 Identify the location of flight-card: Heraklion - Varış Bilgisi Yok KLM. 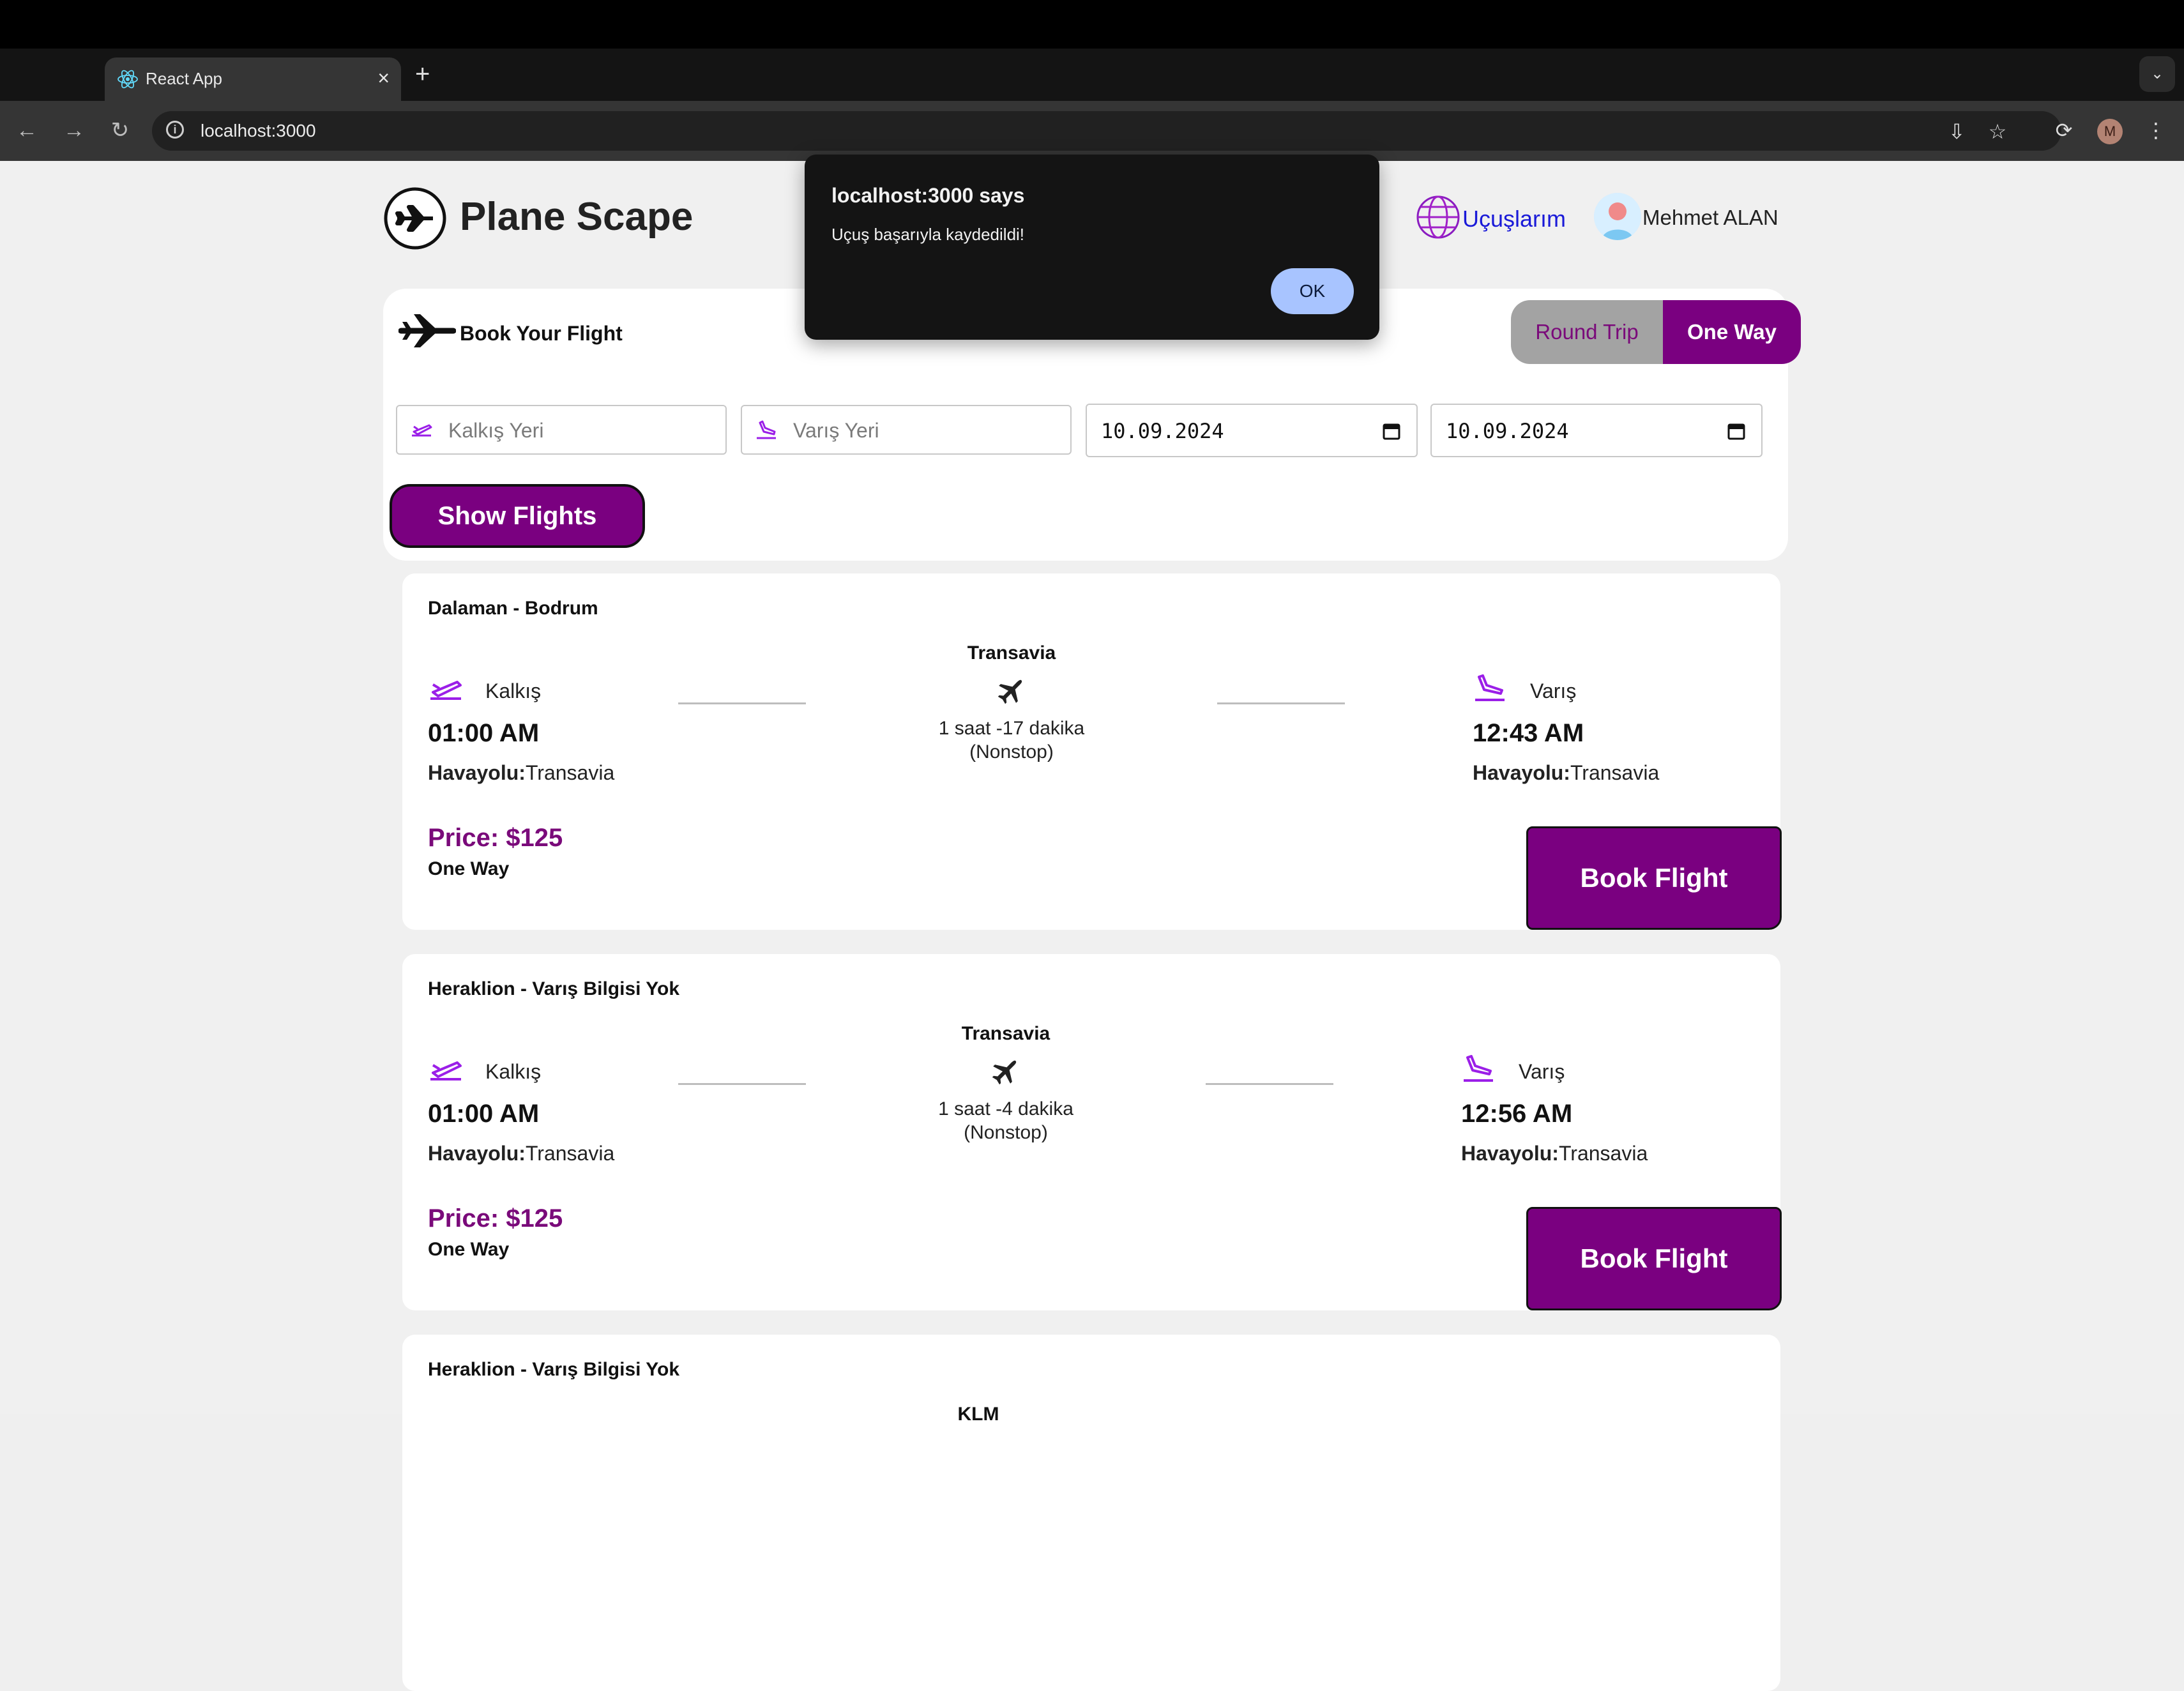
(1091, 1513).